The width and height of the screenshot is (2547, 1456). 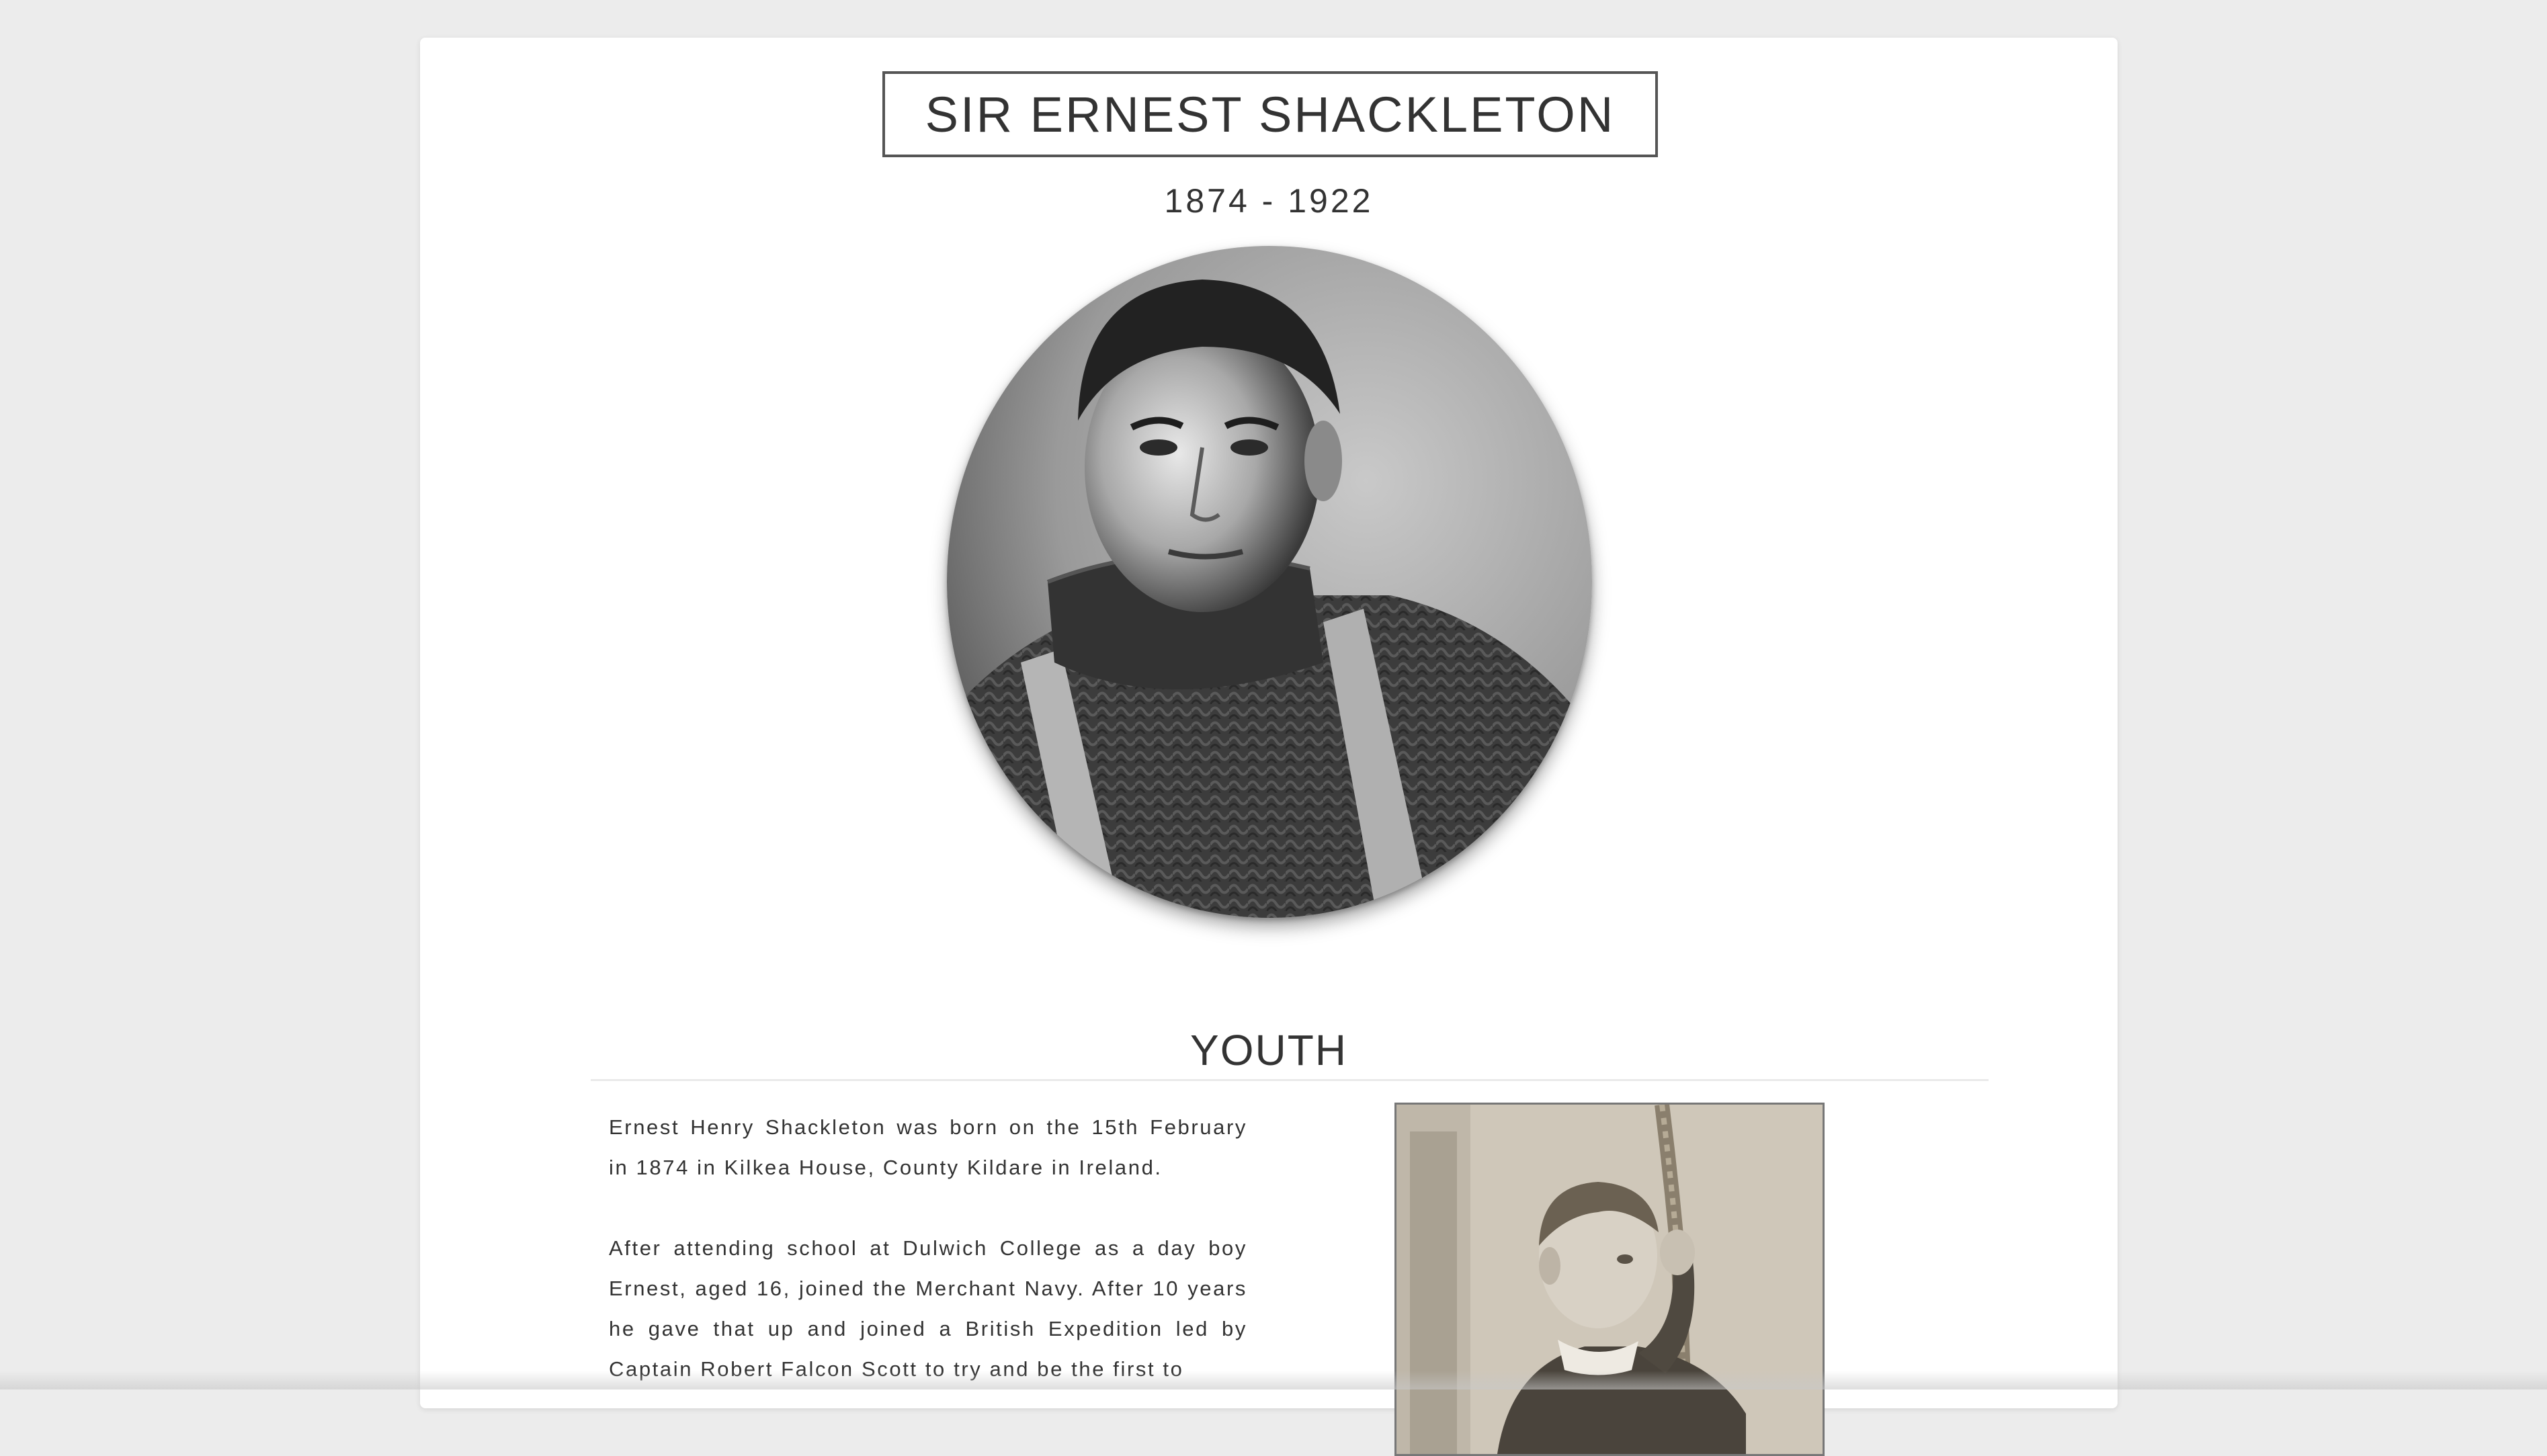 I want to click on youth-photo, so click(x=1609, y=1279).